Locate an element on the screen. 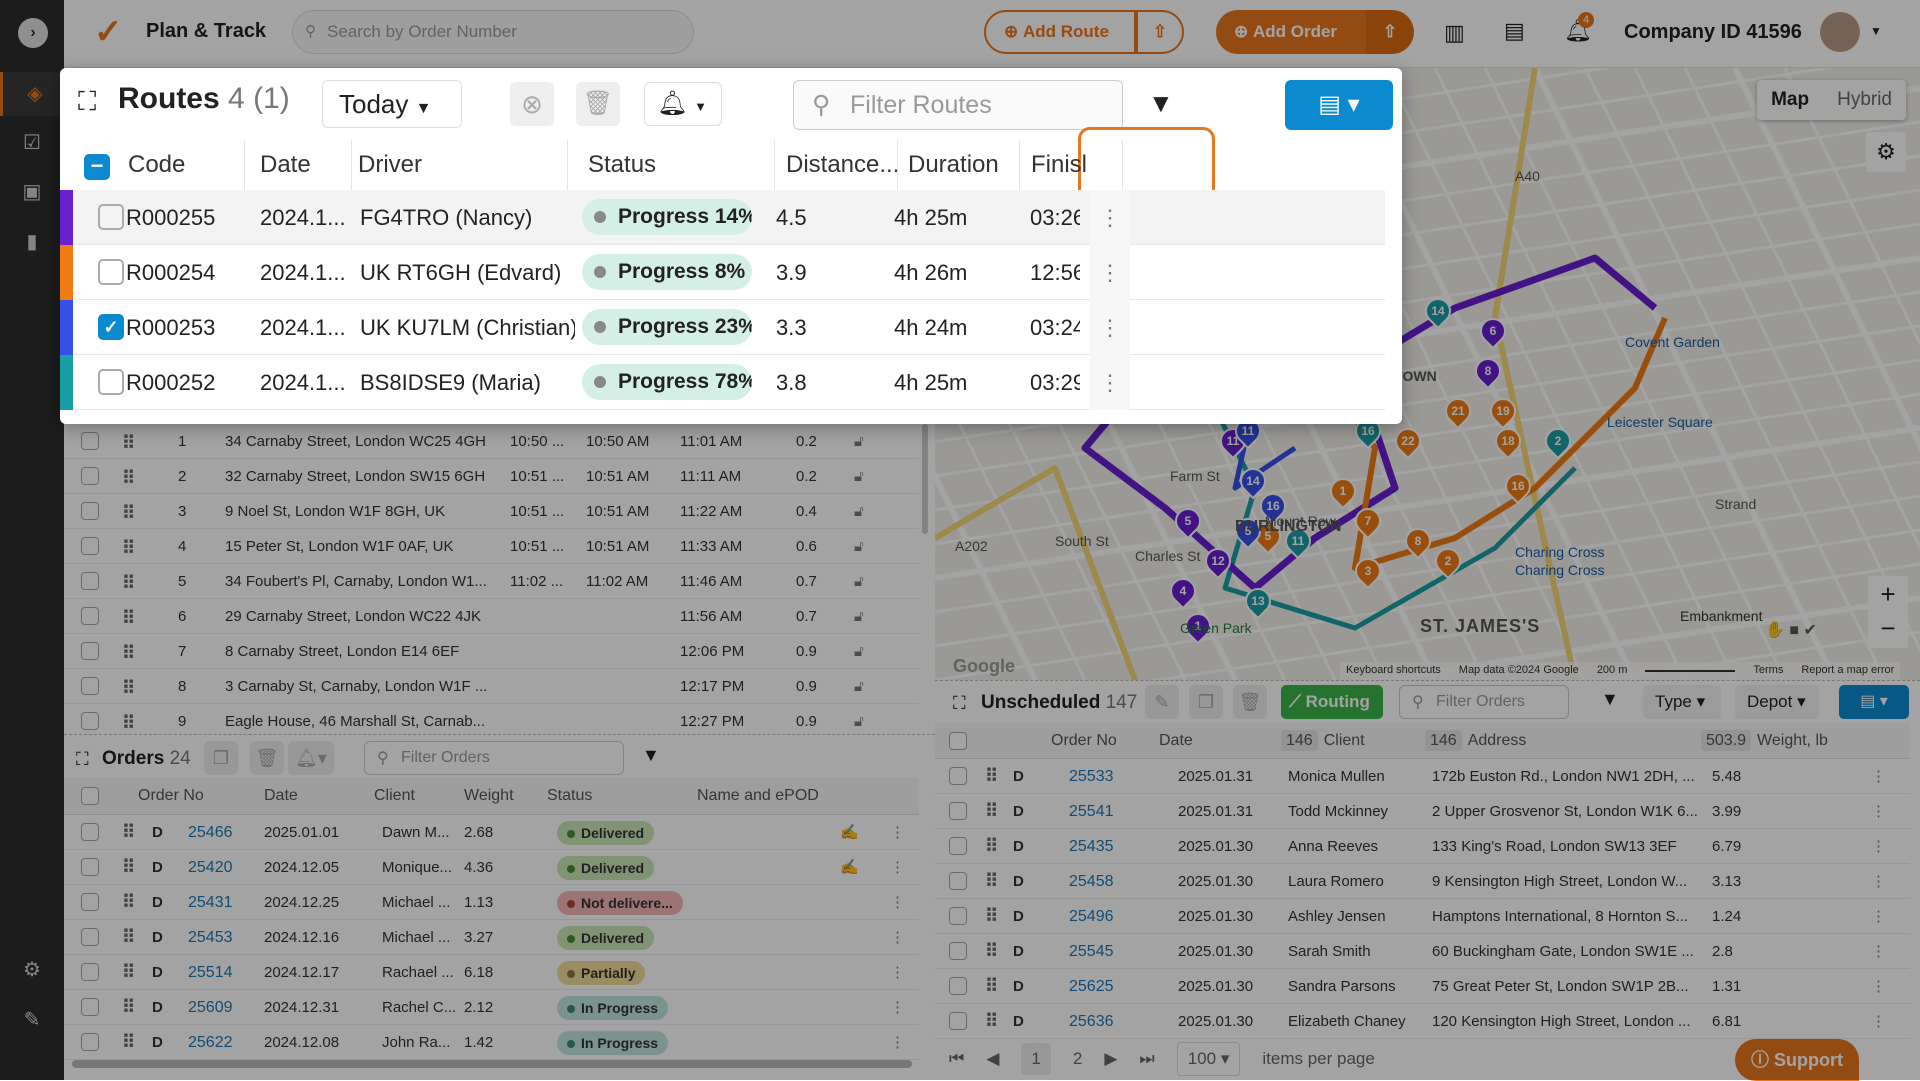 The height and width of the screenshot is (1081, 1920). date-filter-label: Today is located at coordinates (374, 104).